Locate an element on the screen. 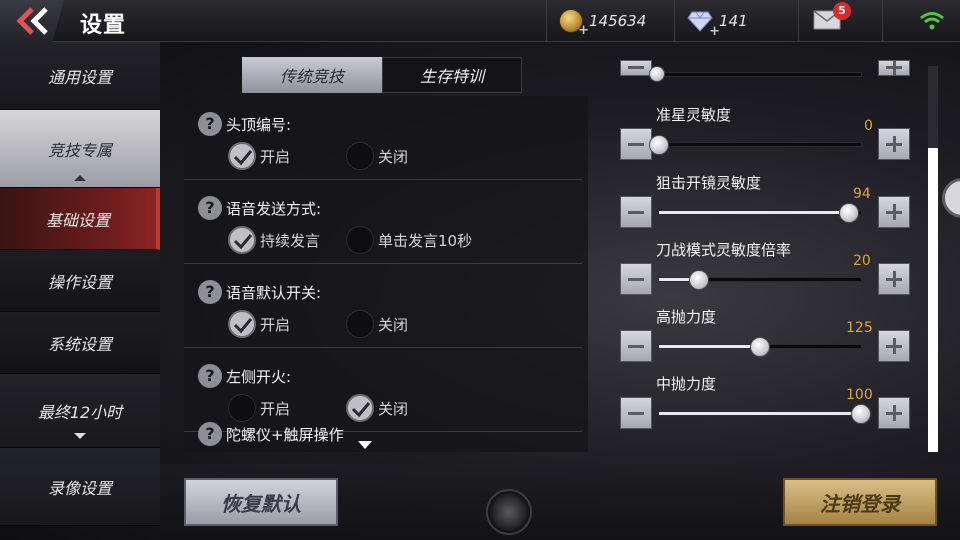  slider-label: 中抛力度 is located at coordinates (686, 384).